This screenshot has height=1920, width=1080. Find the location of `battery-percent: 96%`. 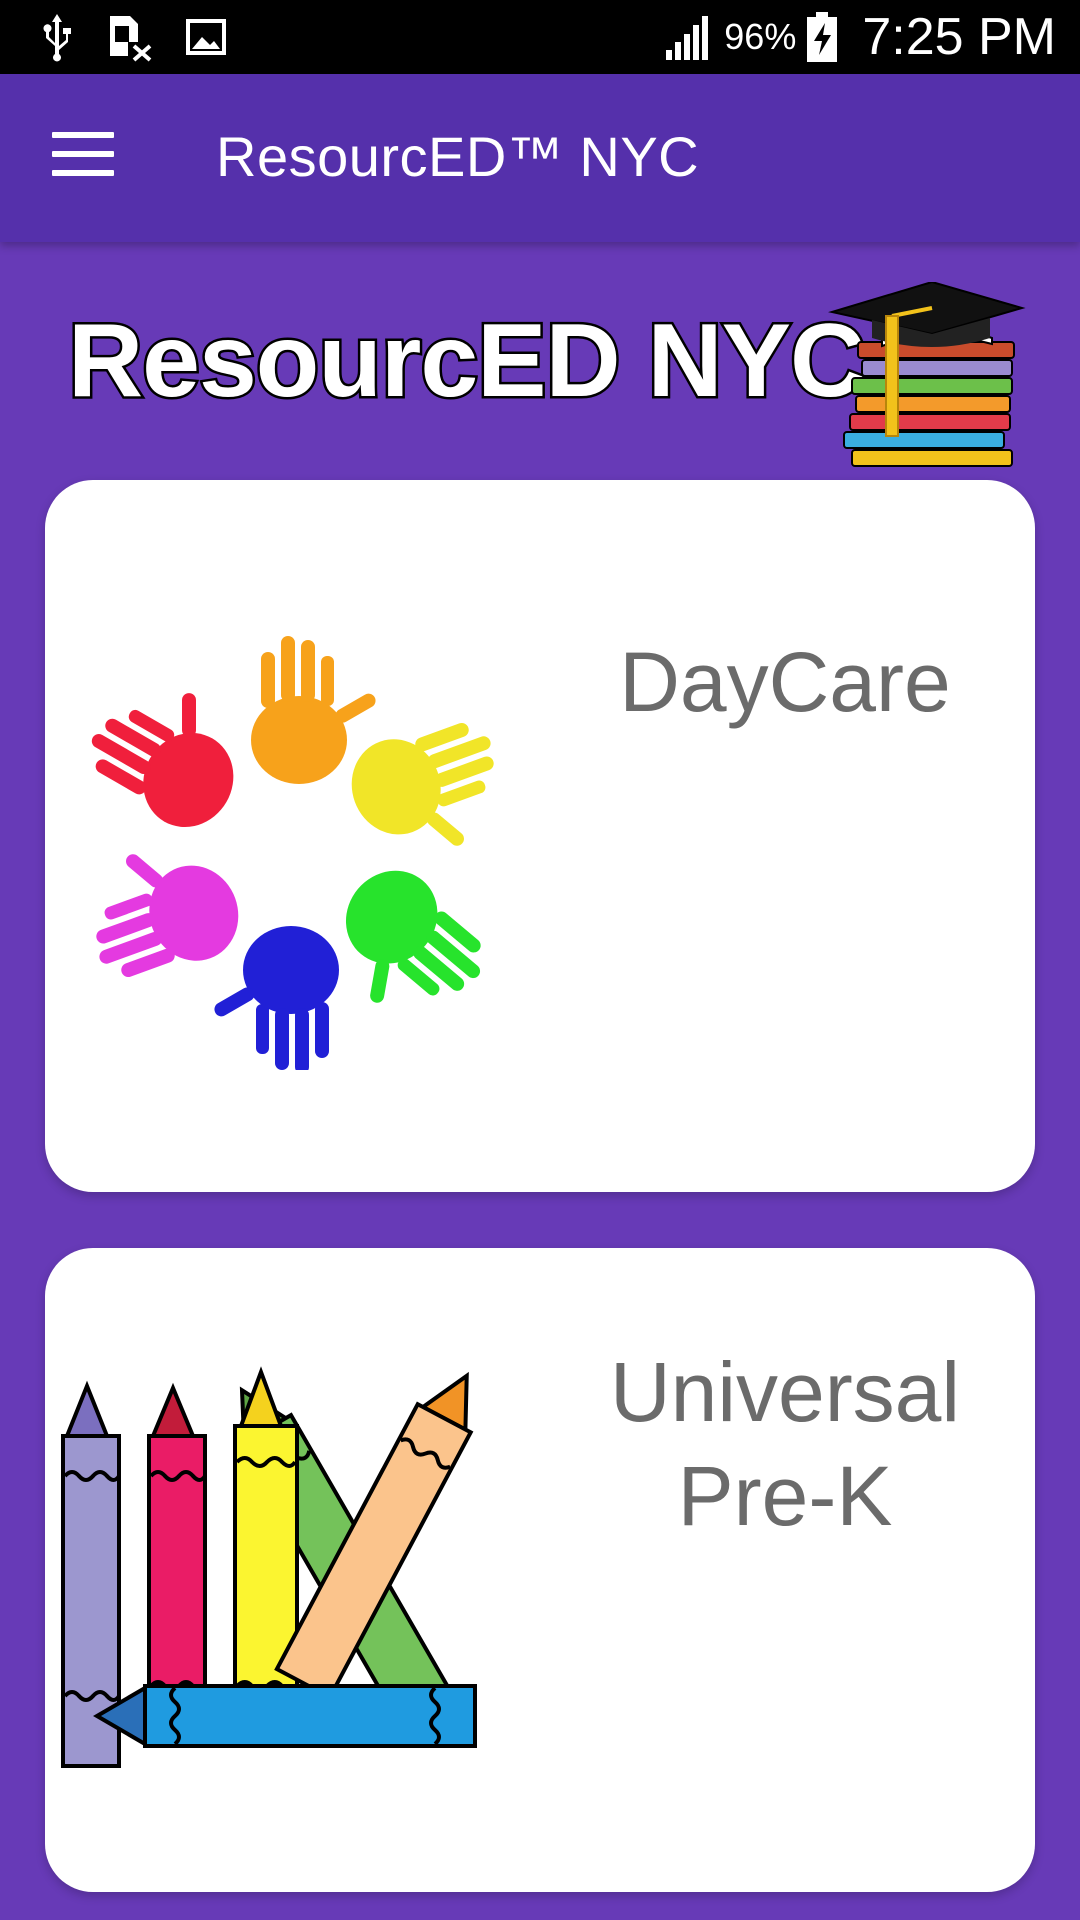

battery-percent: 96% is located at coordinates (760, 36).